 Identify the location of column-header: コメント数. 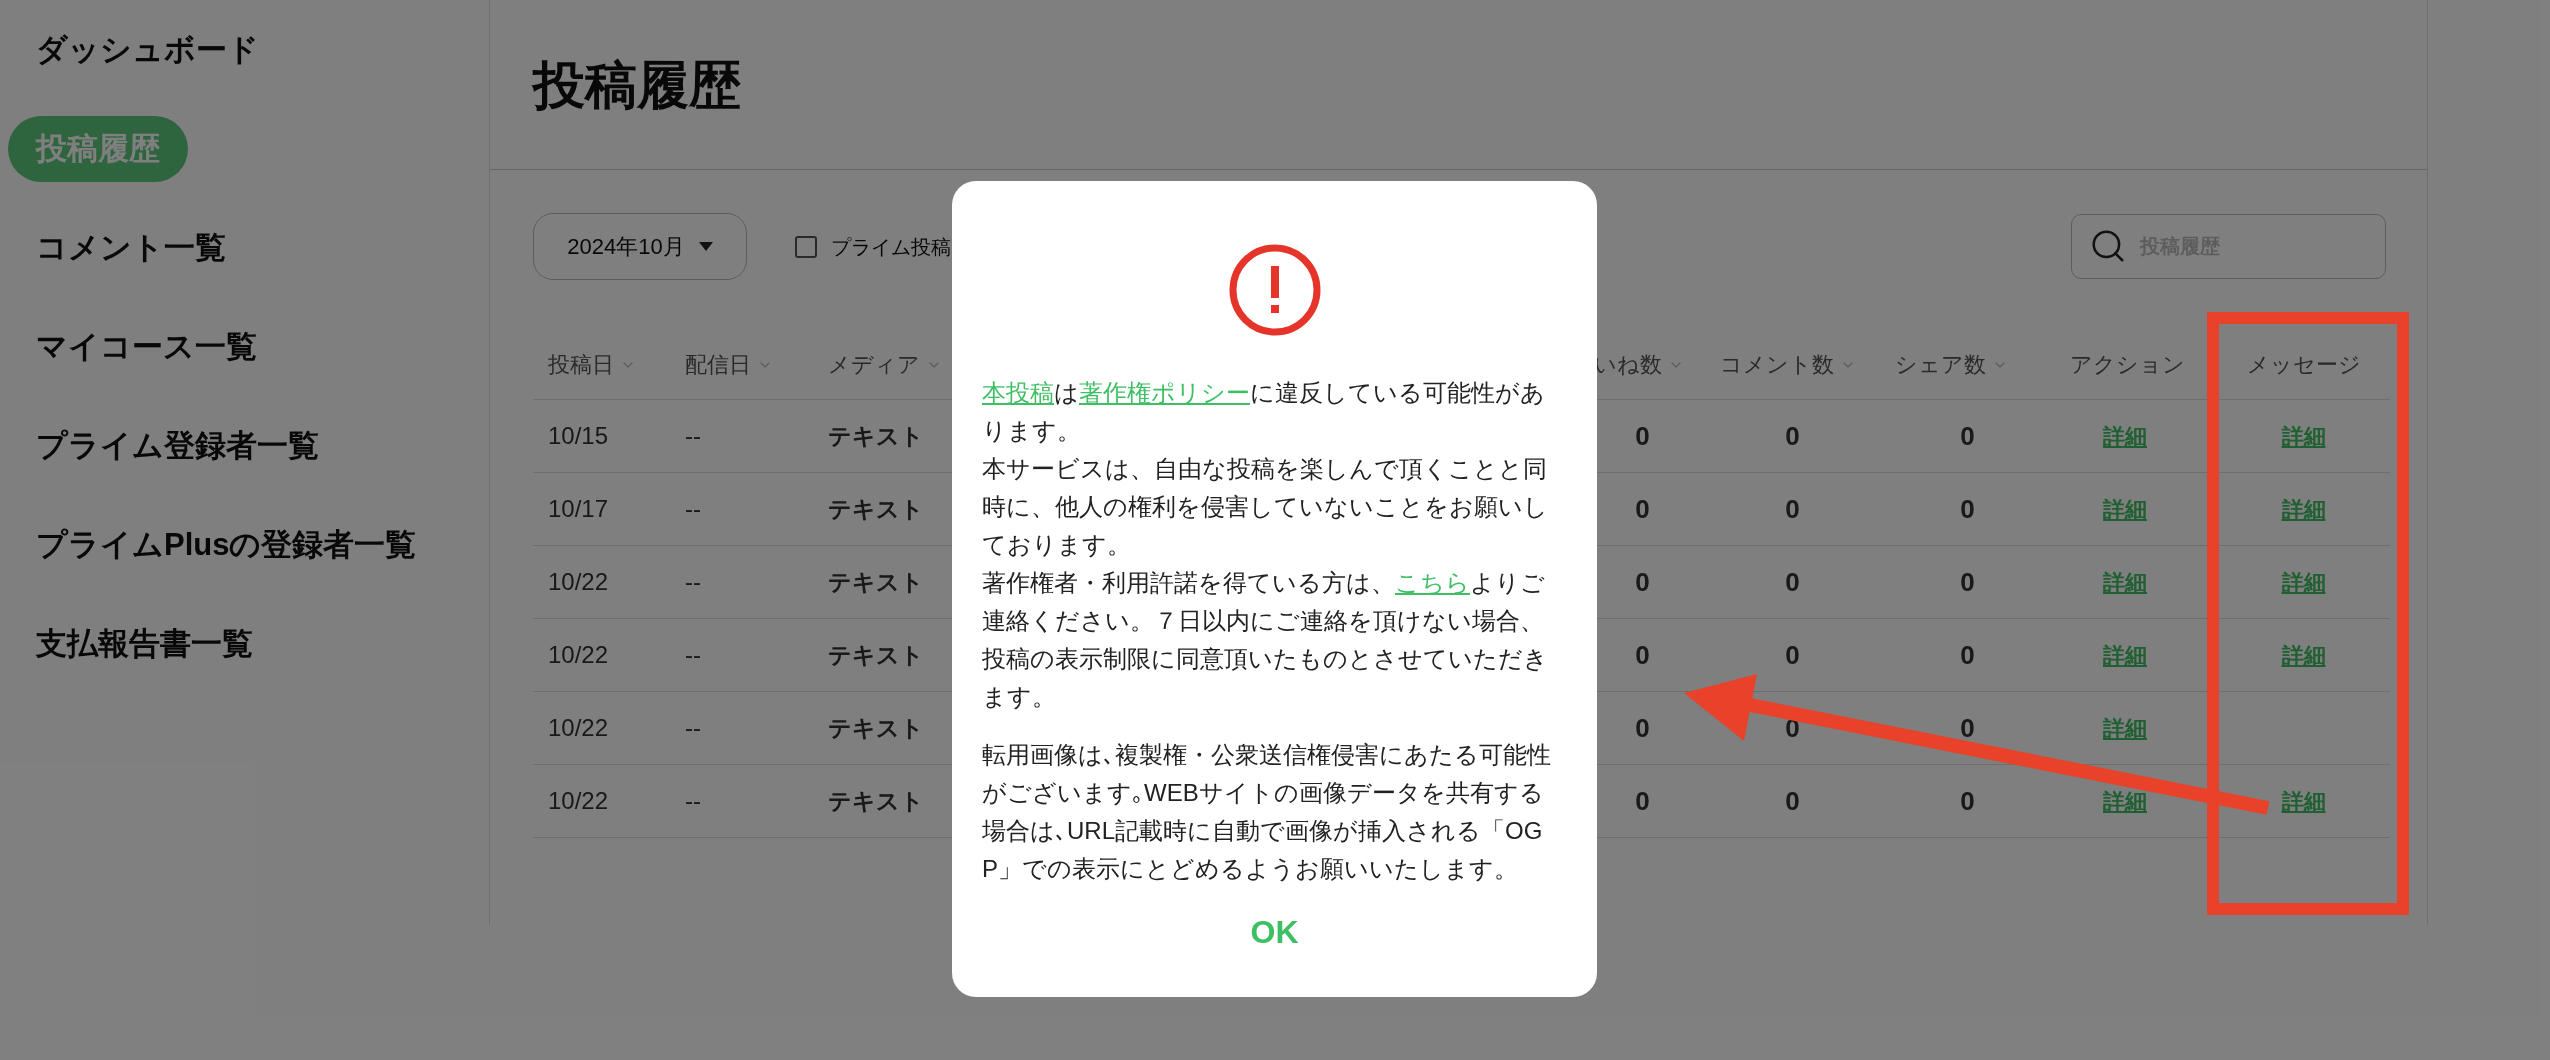
(1788, 364).